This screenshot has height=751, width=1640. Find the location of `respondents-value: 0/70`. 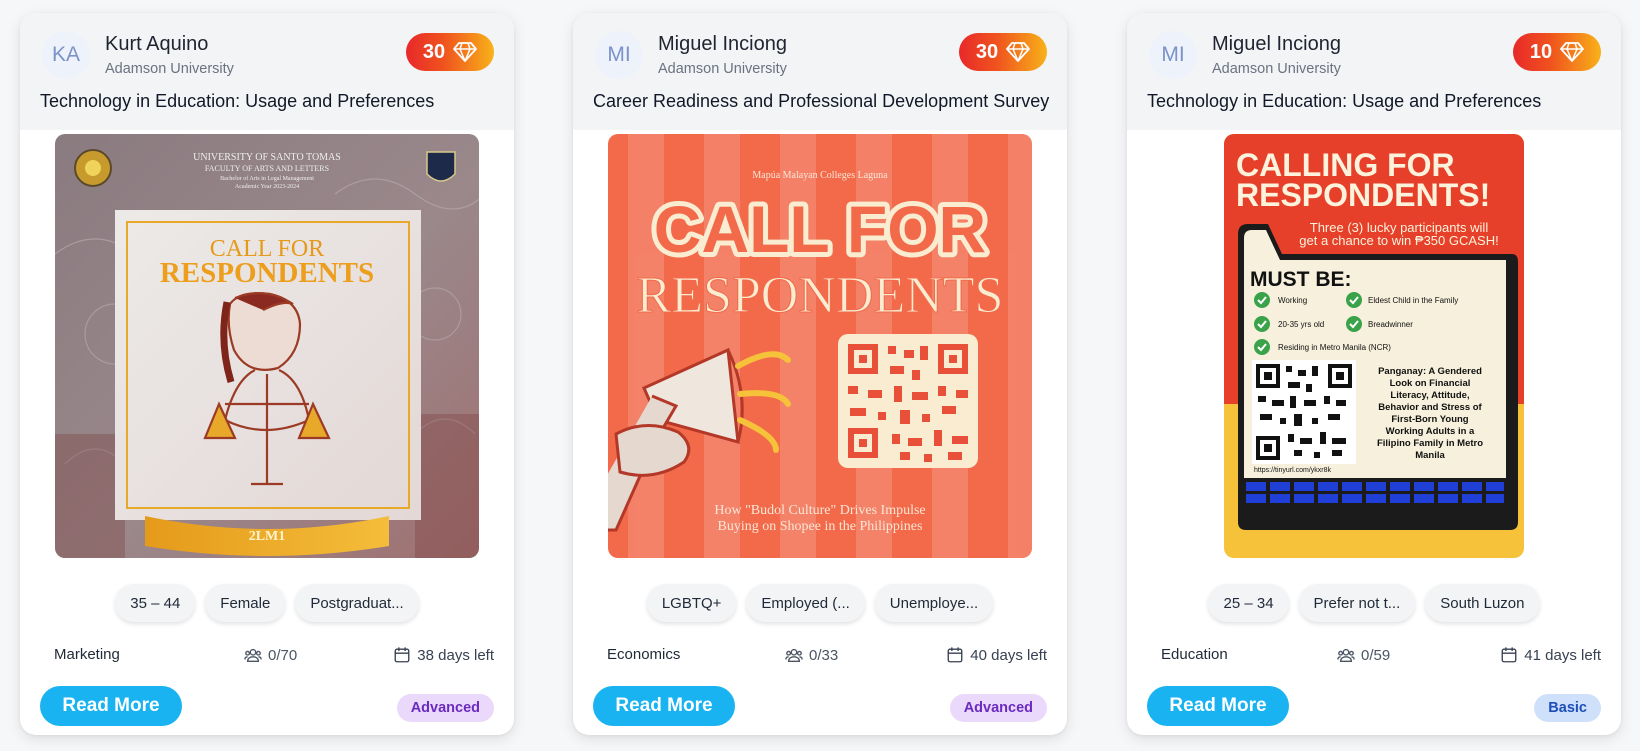

respondents-value: 0/70 is located at coordinates (283, 655).